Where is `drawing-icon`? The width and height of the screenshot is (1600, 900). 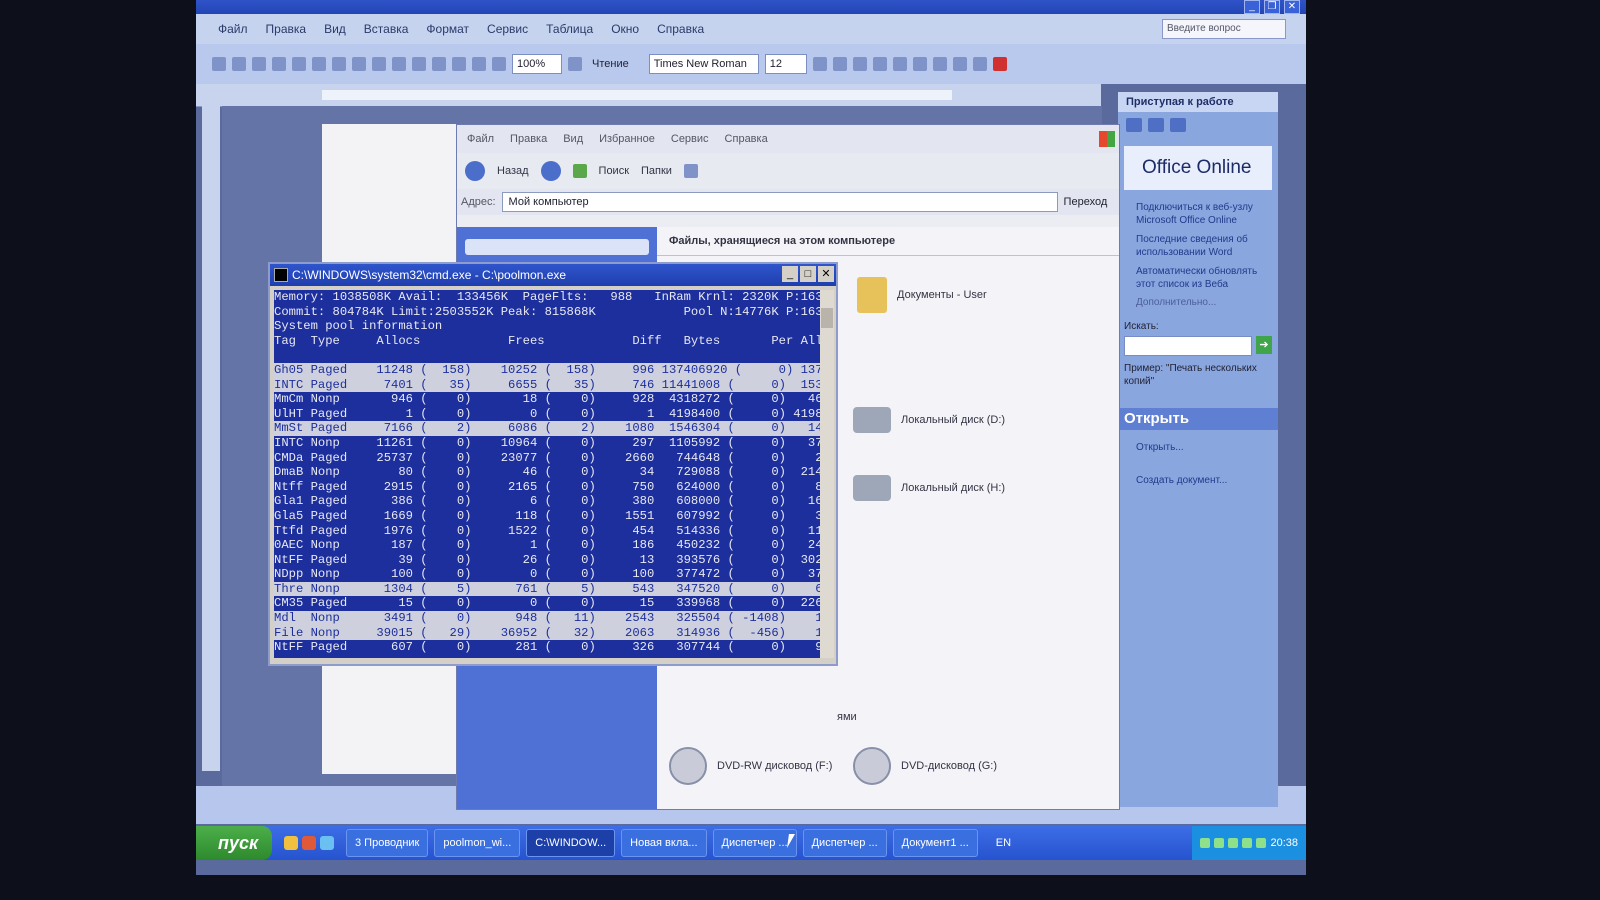
drawing-icon is located at coordinates (499, 64).